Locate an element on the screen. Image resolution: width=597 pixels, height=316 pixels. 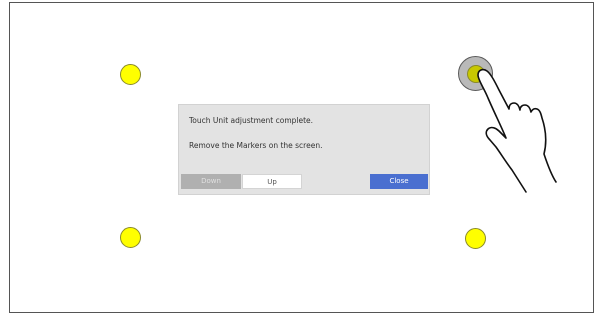
dialog-message-line2: Remove the Markers on the screen. is located at coordinates (256, 145).